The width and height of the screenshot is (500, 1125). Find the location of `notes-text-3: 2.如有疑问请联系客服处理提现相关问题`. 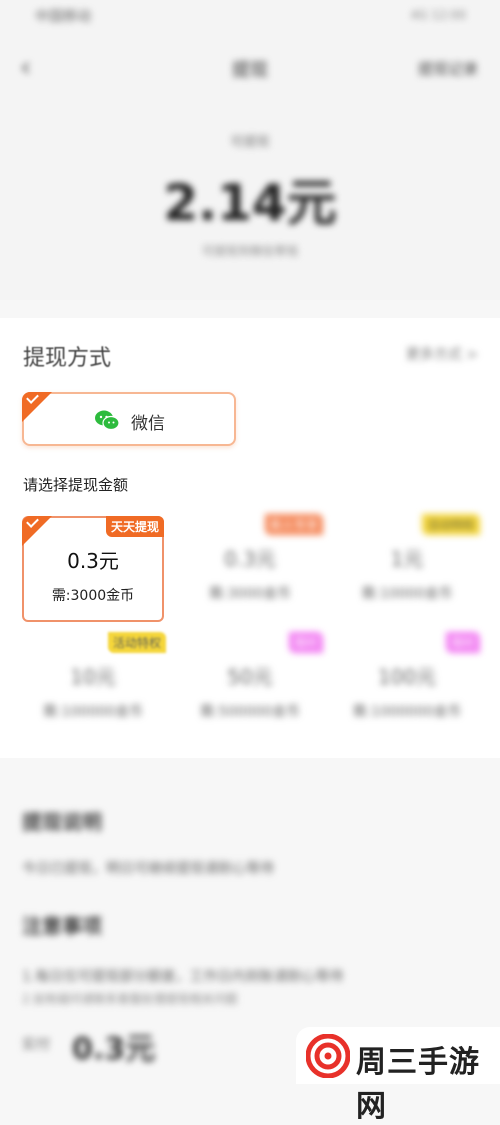

notes-text-3: 2.如有疑问请联系客服处理提现相关问题 is located at coordinates (130, 999).